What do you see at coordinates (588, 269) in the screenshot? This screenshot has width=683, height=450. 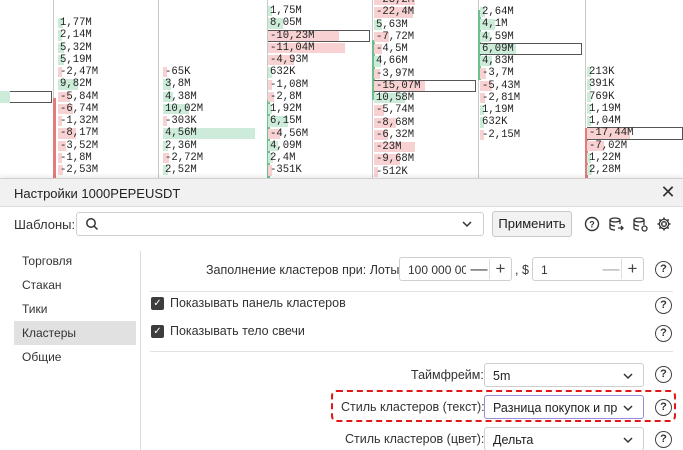 I see `dollar-stepper: 1 — +` at bounding box center [588, 269].